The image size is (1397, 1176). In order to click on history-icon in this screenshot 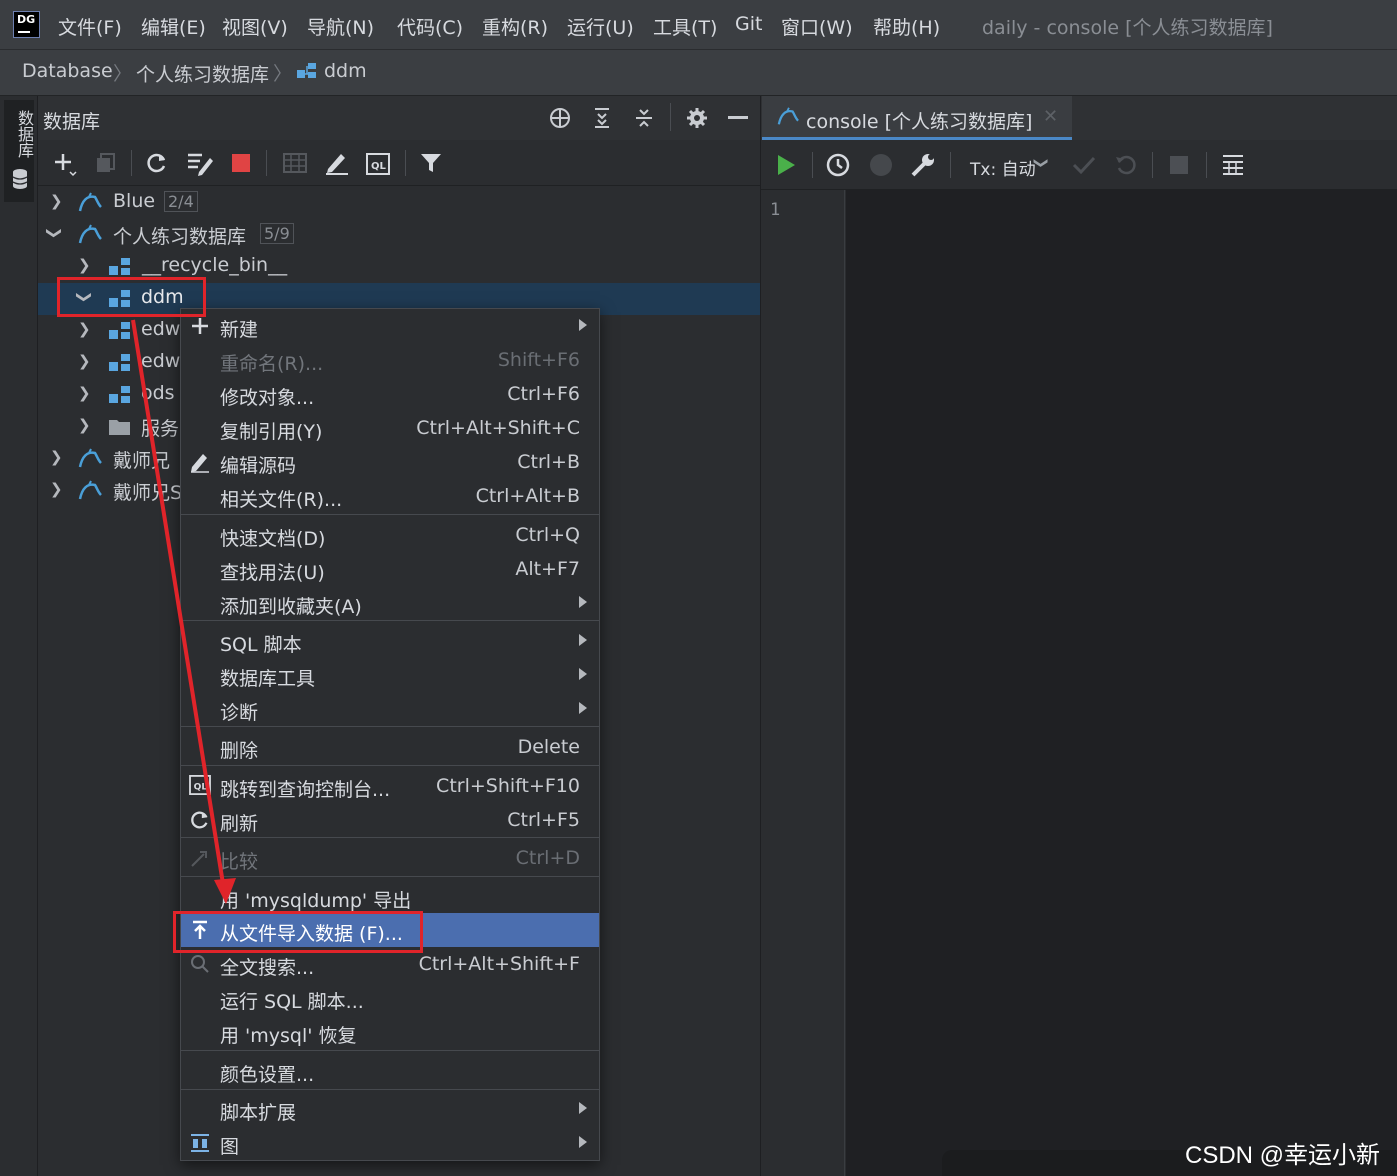, I will do `click(838, 165)`.